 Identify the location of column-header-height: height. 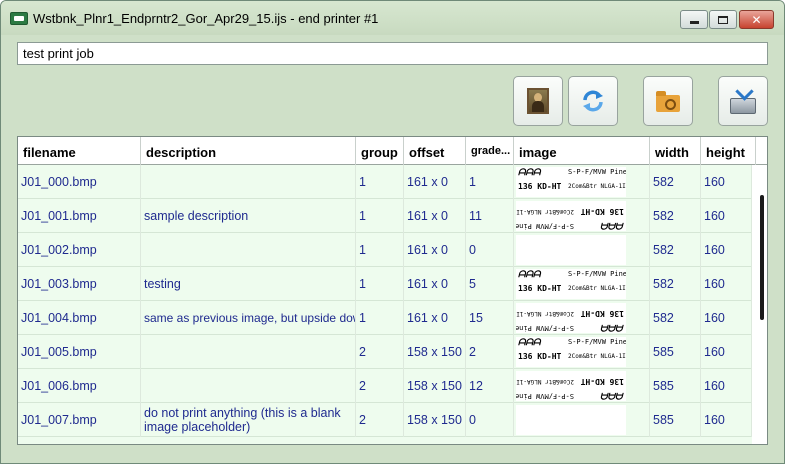
(728, 151).